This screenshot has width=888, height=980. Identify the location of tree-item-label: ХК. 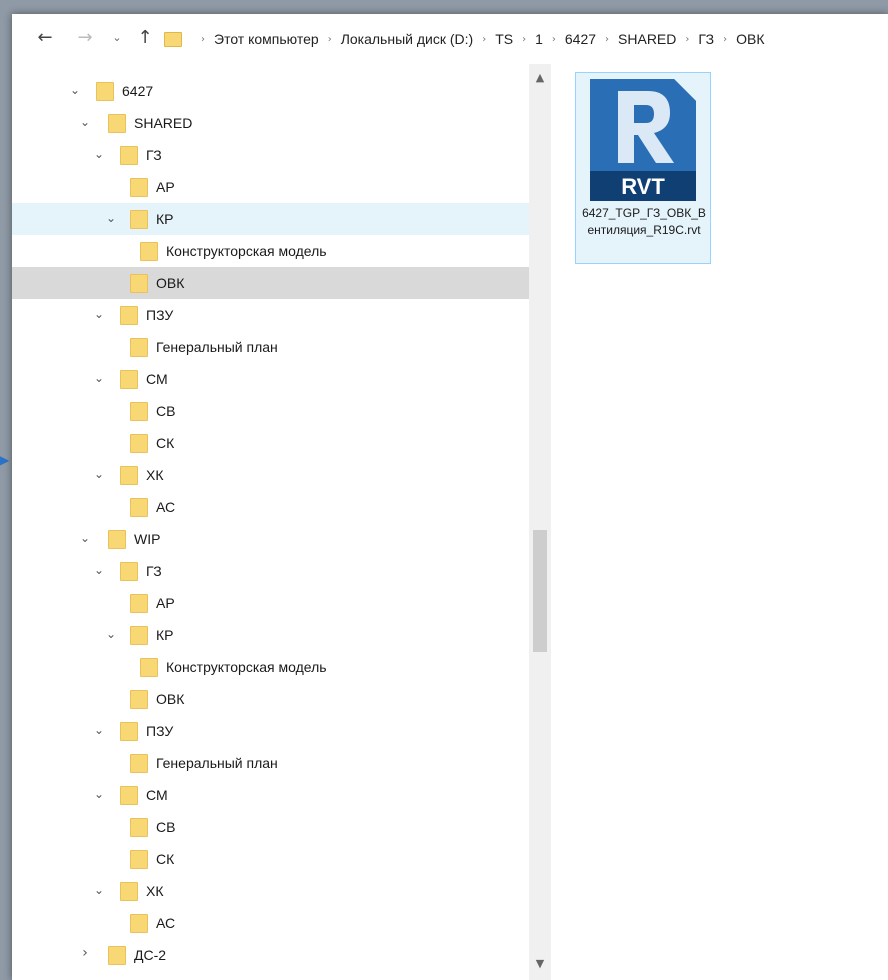
(155, 475).